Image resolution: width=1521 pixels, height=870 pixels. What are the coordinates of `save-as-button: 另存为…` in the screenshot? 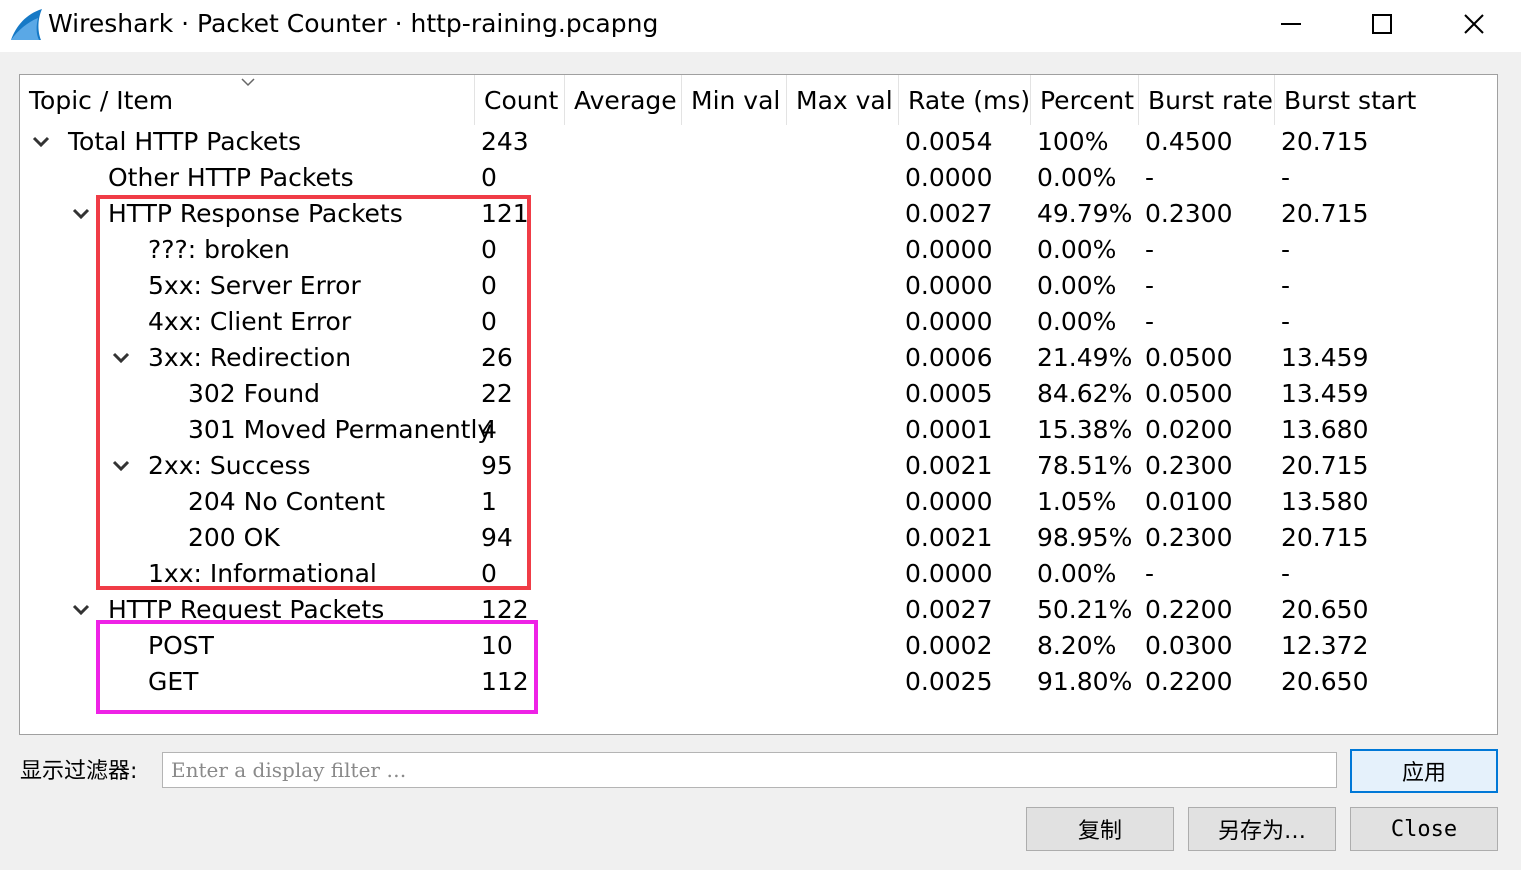 It's located at (1262, 829).